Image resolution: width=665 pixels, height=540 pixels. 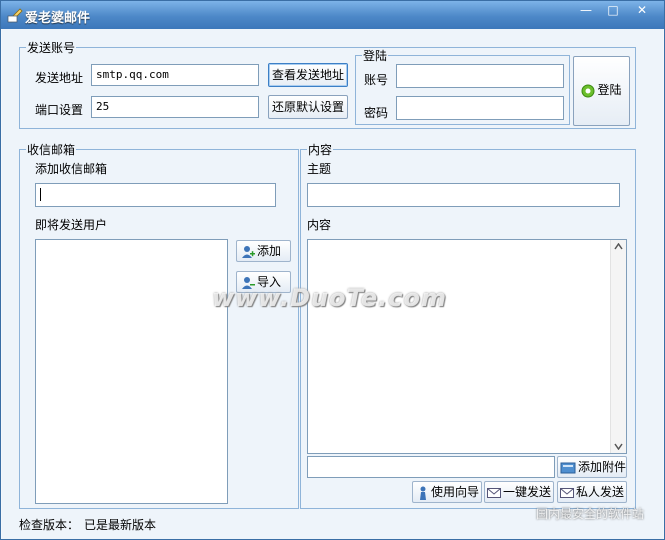 I want to click on attachment-icon, so click(x=568, y=468).